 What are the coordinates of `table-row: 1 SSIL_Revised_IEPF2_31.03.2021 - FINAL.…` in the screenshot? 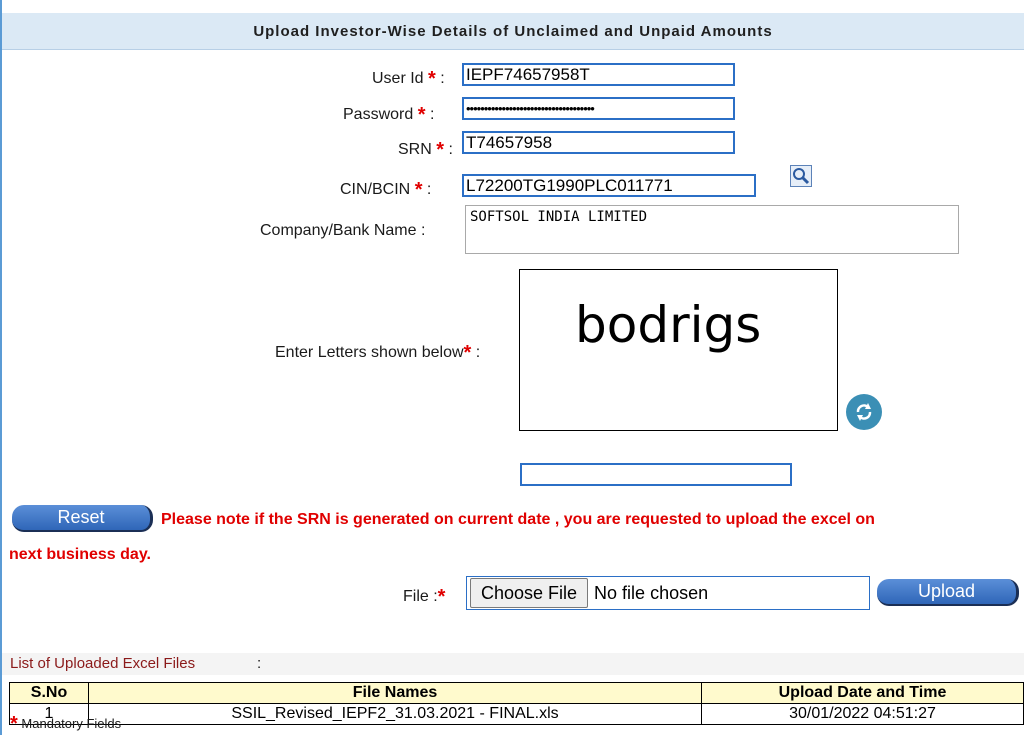 It's located at (516, 714).